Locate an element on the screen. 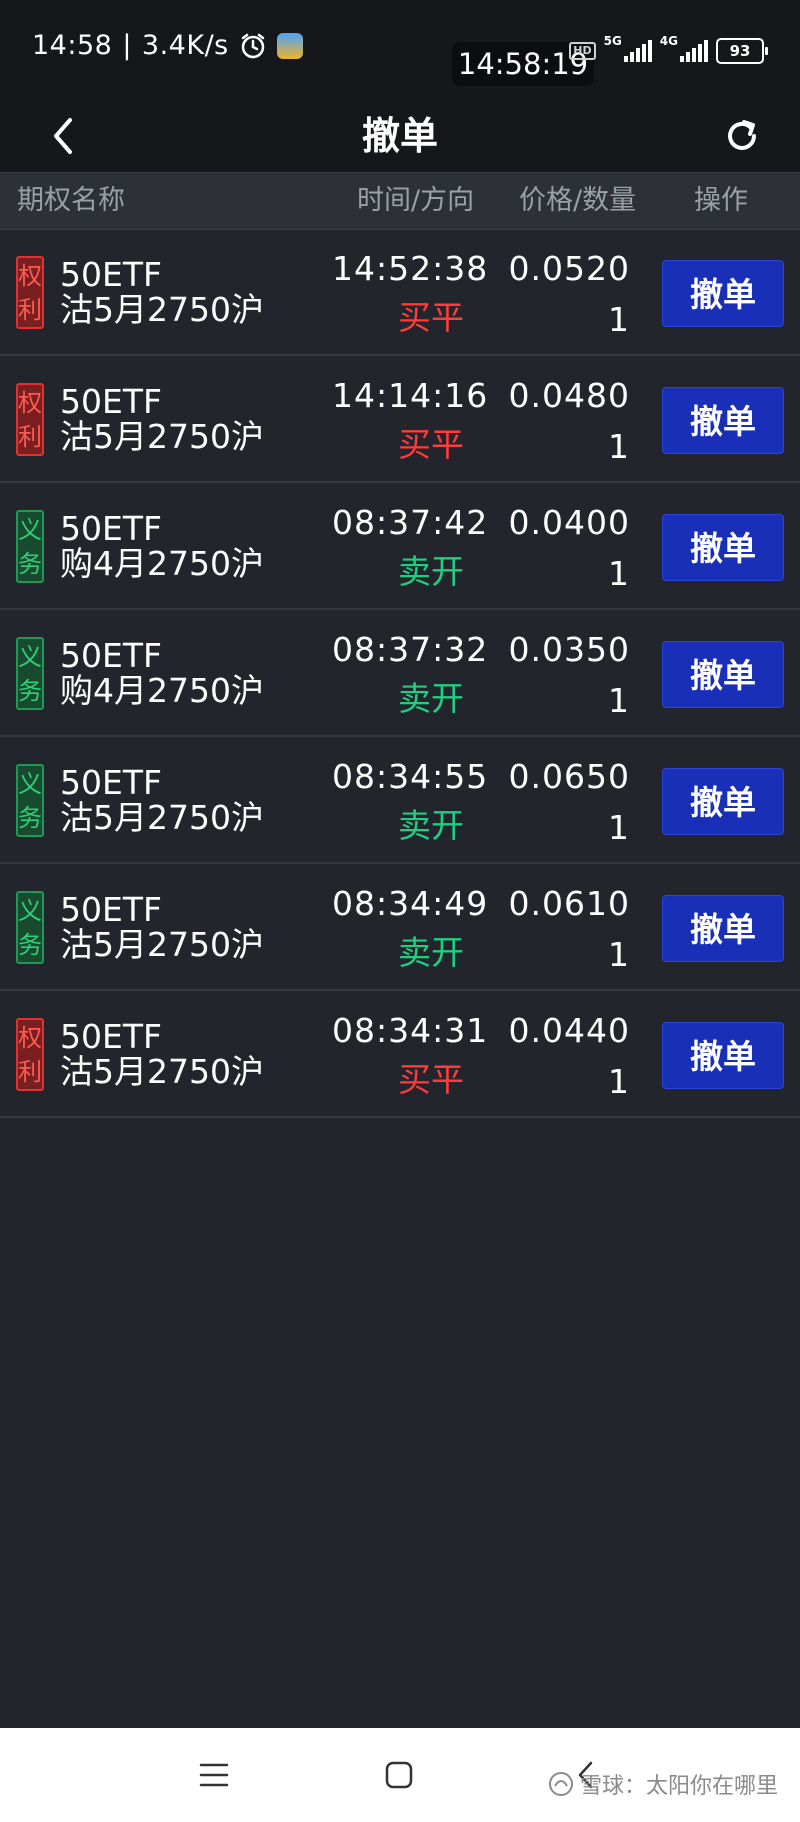 The height and width of the screenshot is (1822, 800). alarm-clock-icon is located at coordinates (253, 46).